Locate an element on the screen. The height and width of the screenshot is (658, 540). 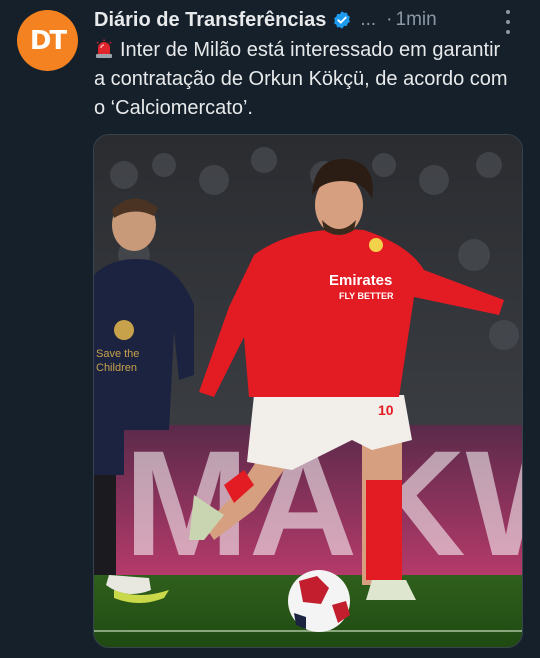
football-ball is located at coordinates (319, 601).